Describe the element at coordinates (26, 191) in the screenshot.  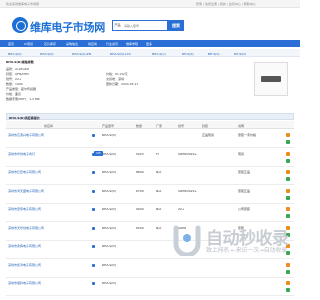
I see `supplier-link: 深圳市鸿天盛电子有限公司` at that location.